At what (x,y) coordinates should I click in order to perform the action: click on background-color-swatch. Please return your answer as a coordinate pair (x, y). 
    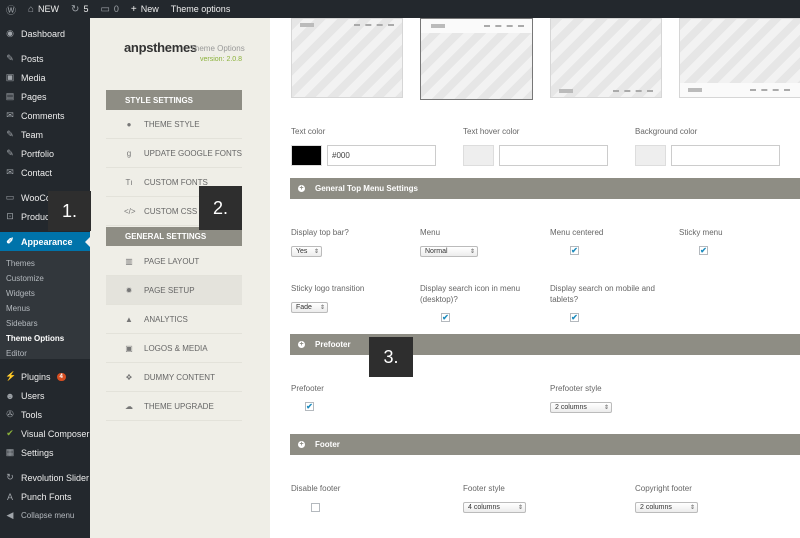
    Looking at the image, I should click on (650, 155).